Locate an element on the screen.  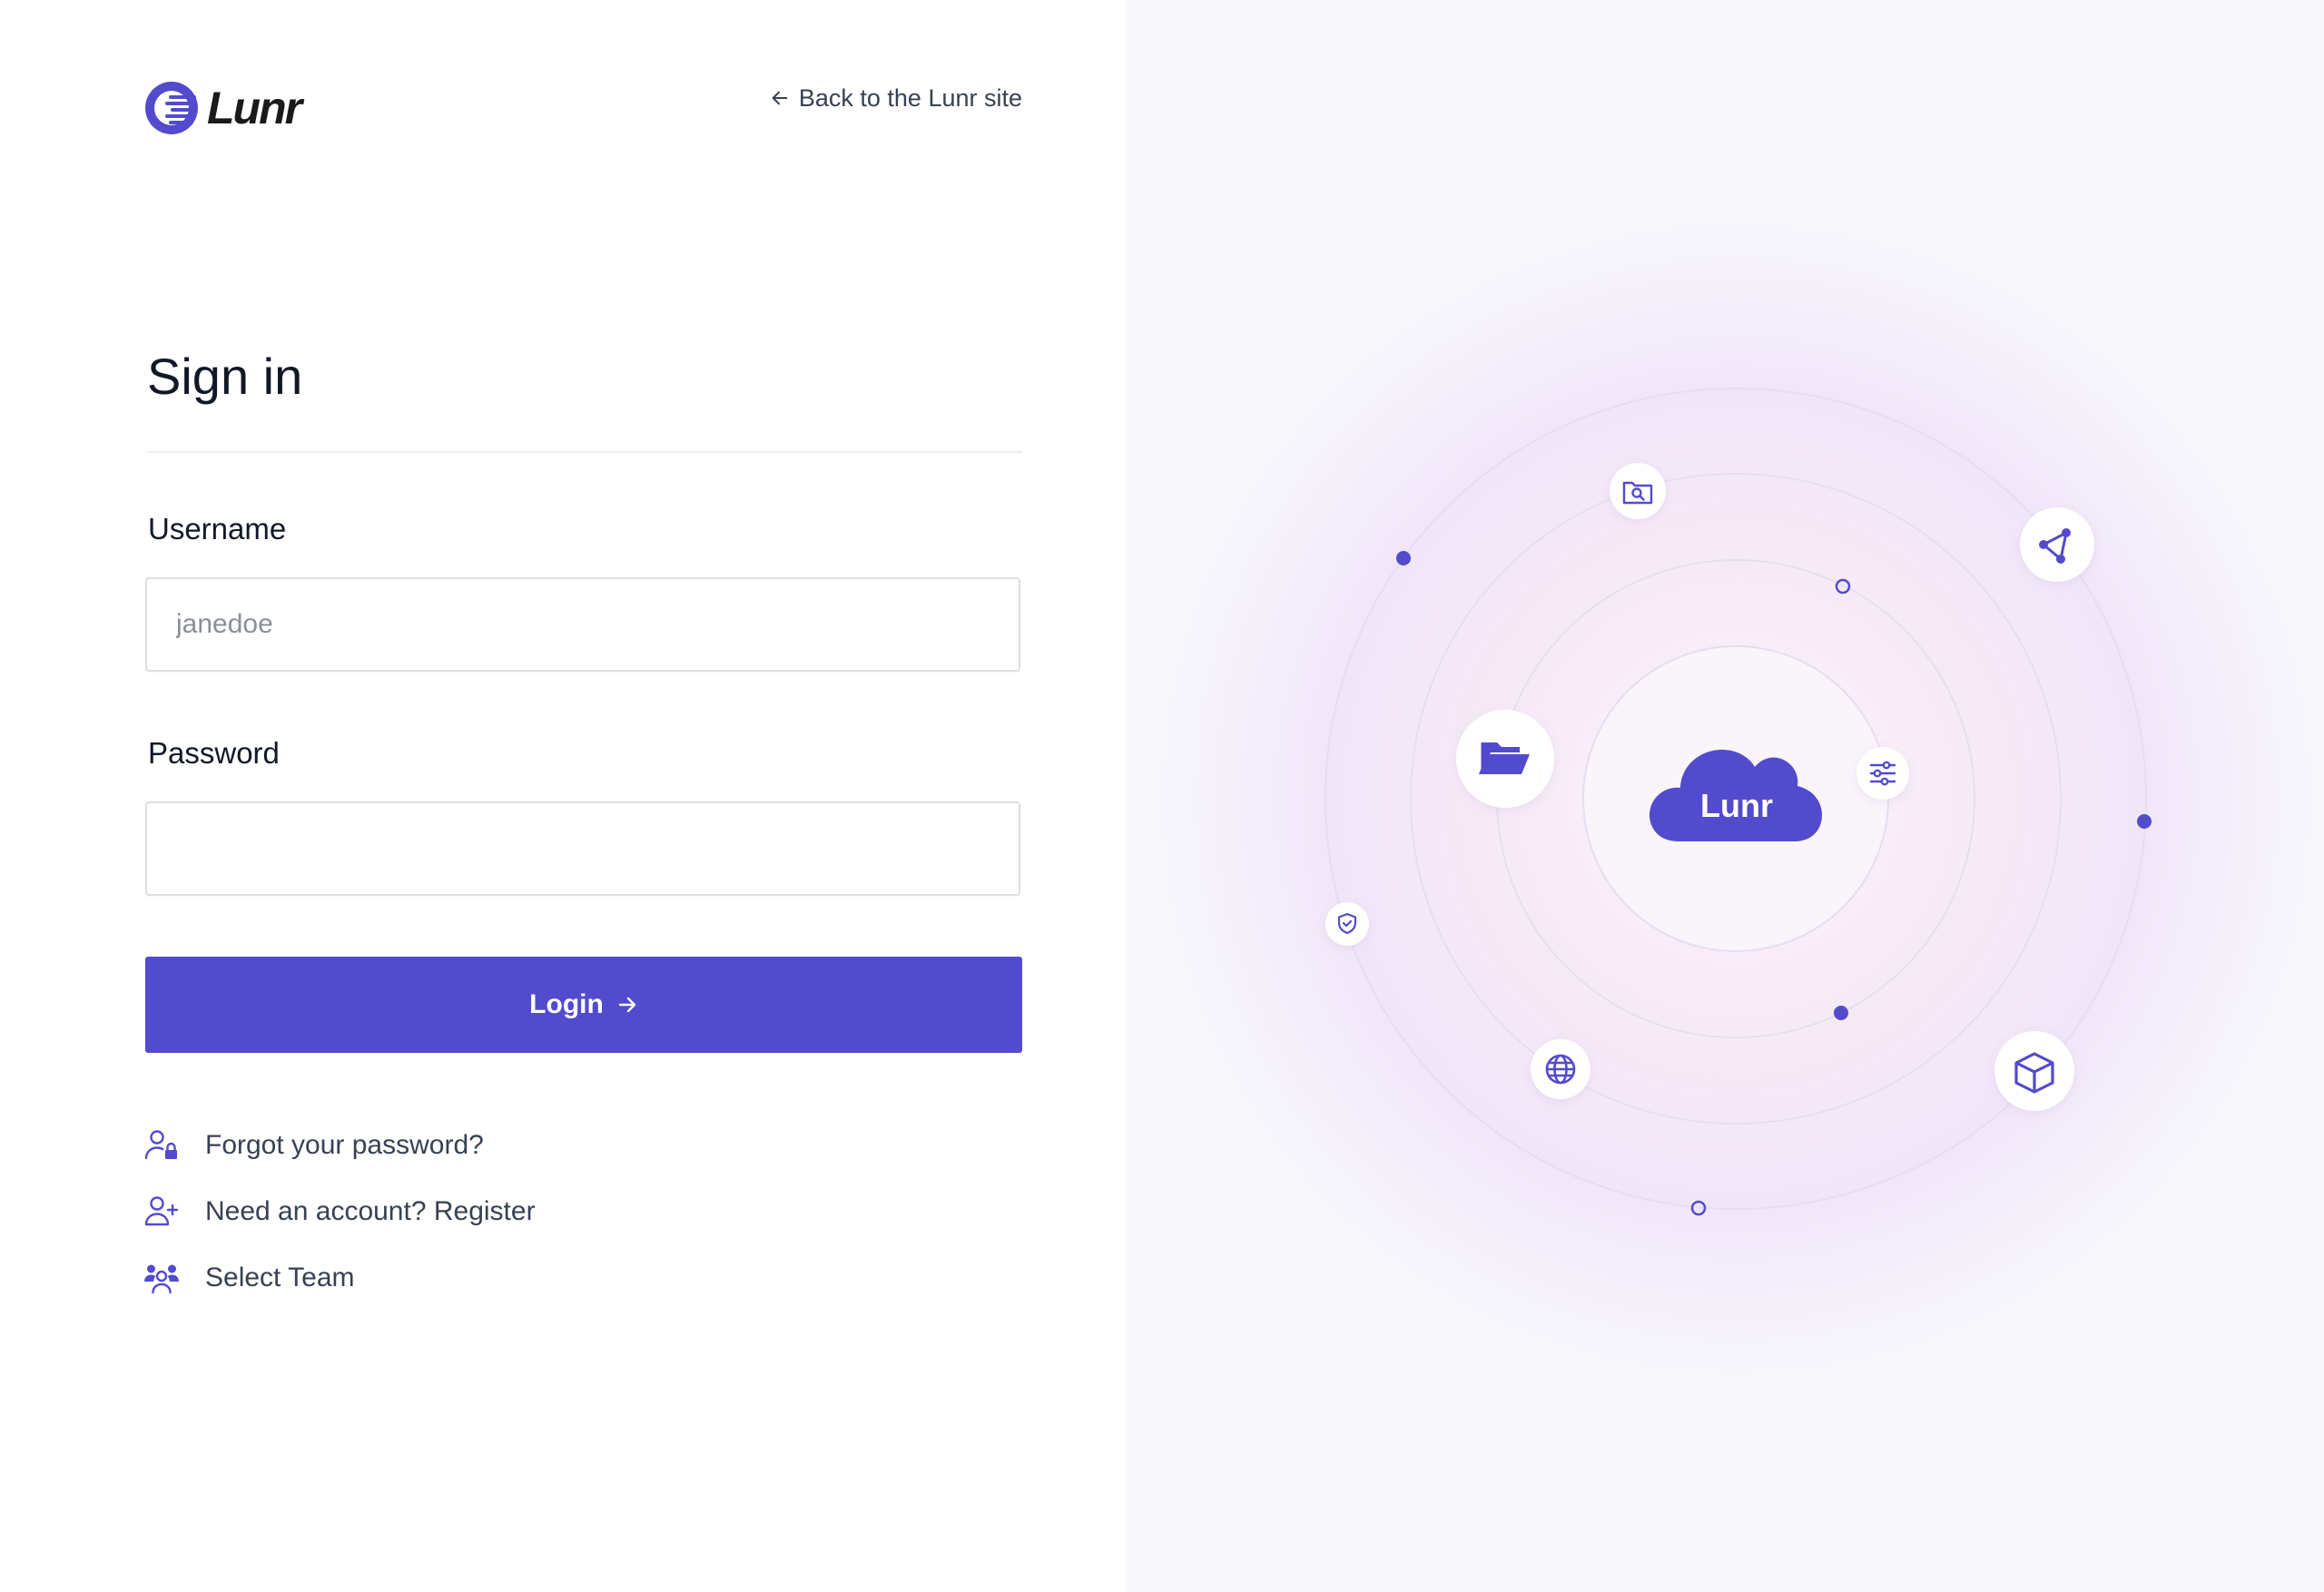
folder-open-node is located at coordinates (1505, 759).